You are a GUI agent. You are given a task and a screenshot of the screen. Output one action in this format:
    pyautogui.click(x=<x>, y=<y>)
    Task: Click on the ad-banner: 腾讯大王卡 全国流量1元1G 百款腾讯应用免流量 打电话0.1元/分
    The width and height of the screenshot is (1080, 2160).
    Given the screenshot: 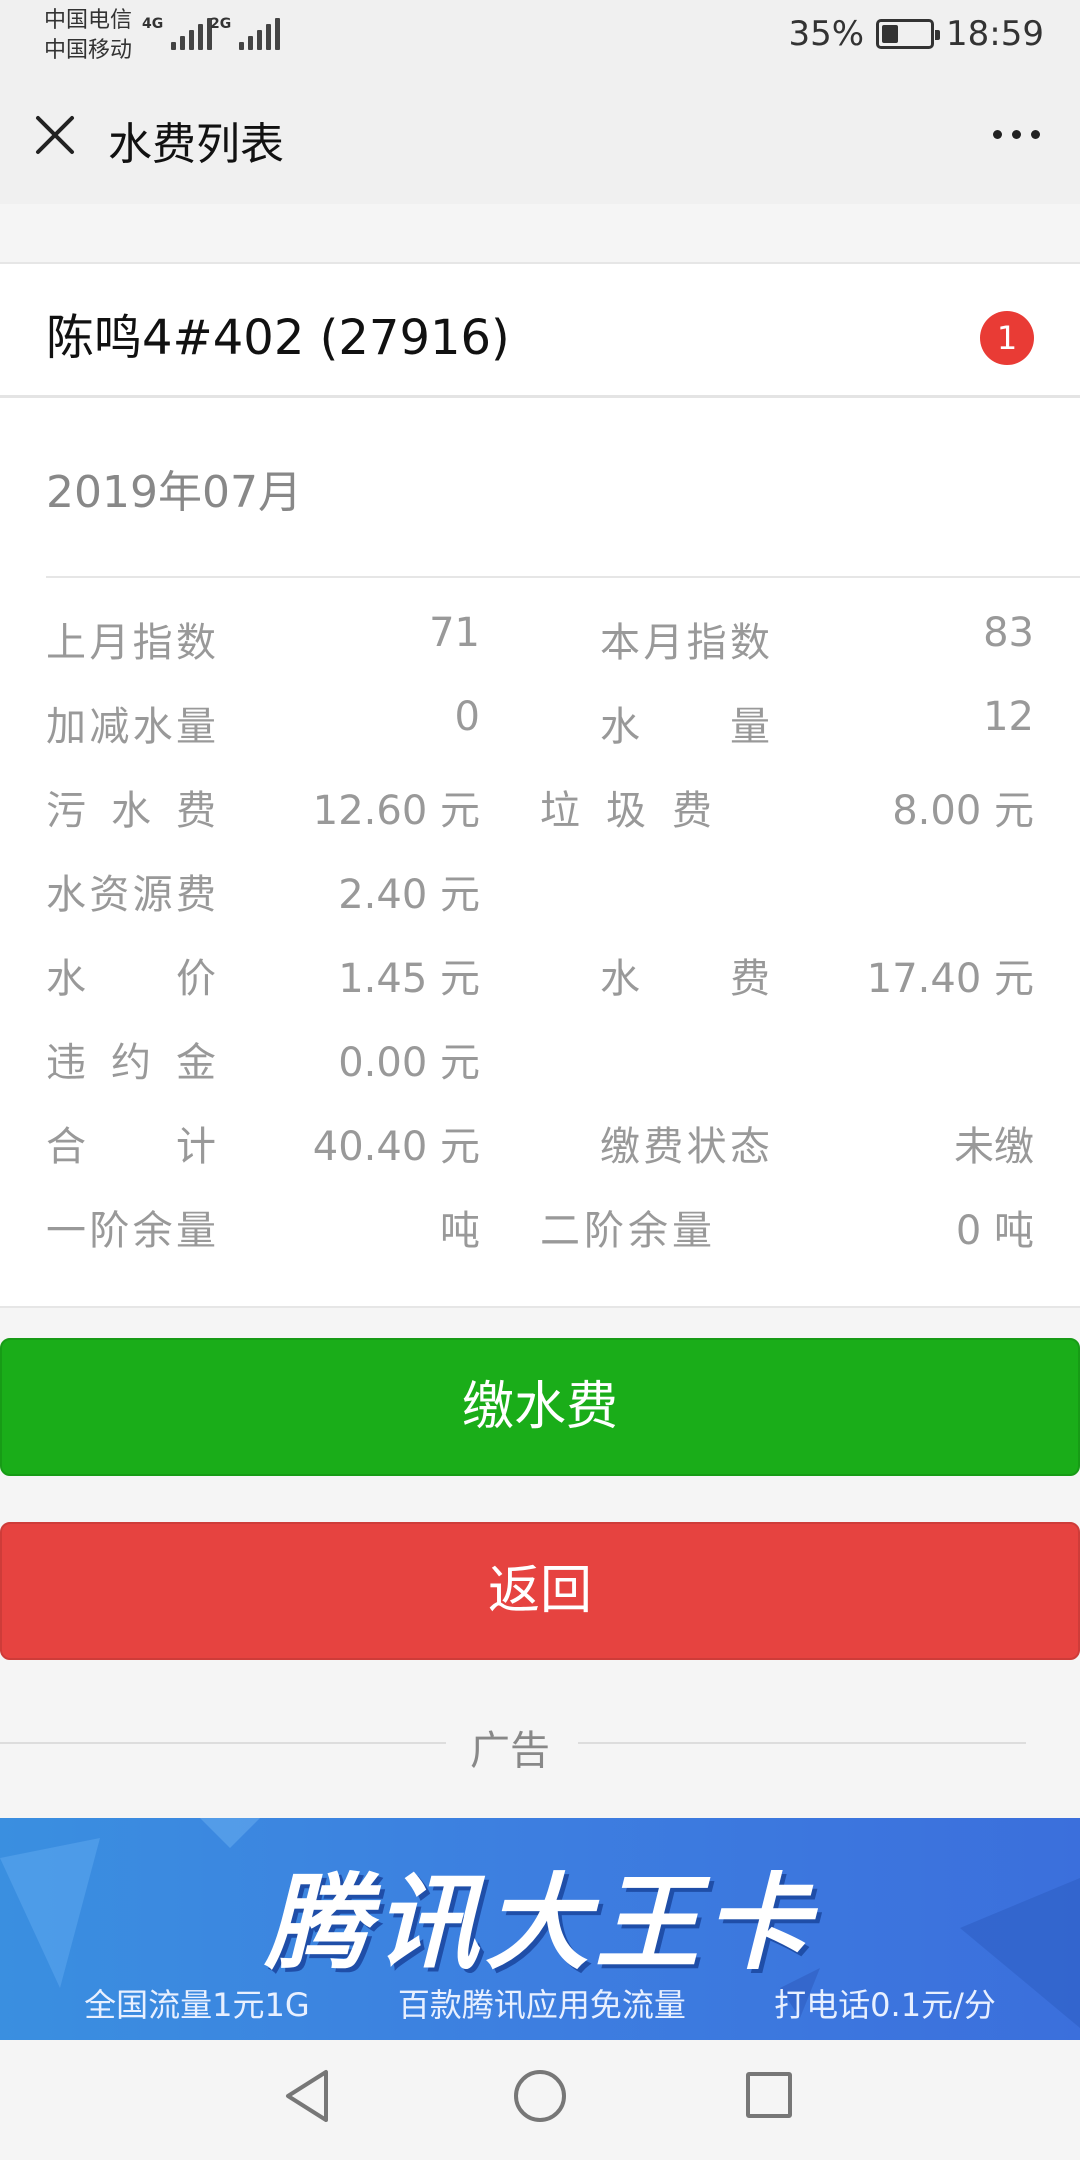 What is the action you would take?
    pyautogui.click(x=540, y=1929)
    